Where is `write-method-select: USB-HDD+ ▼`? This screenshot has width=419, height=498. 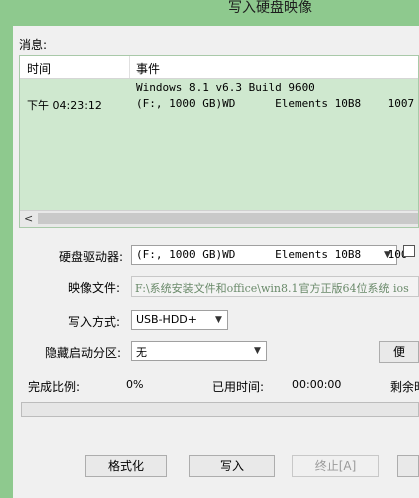 write-method-select: USB-HDD+ ▼ is located at coordinates (179, 320).